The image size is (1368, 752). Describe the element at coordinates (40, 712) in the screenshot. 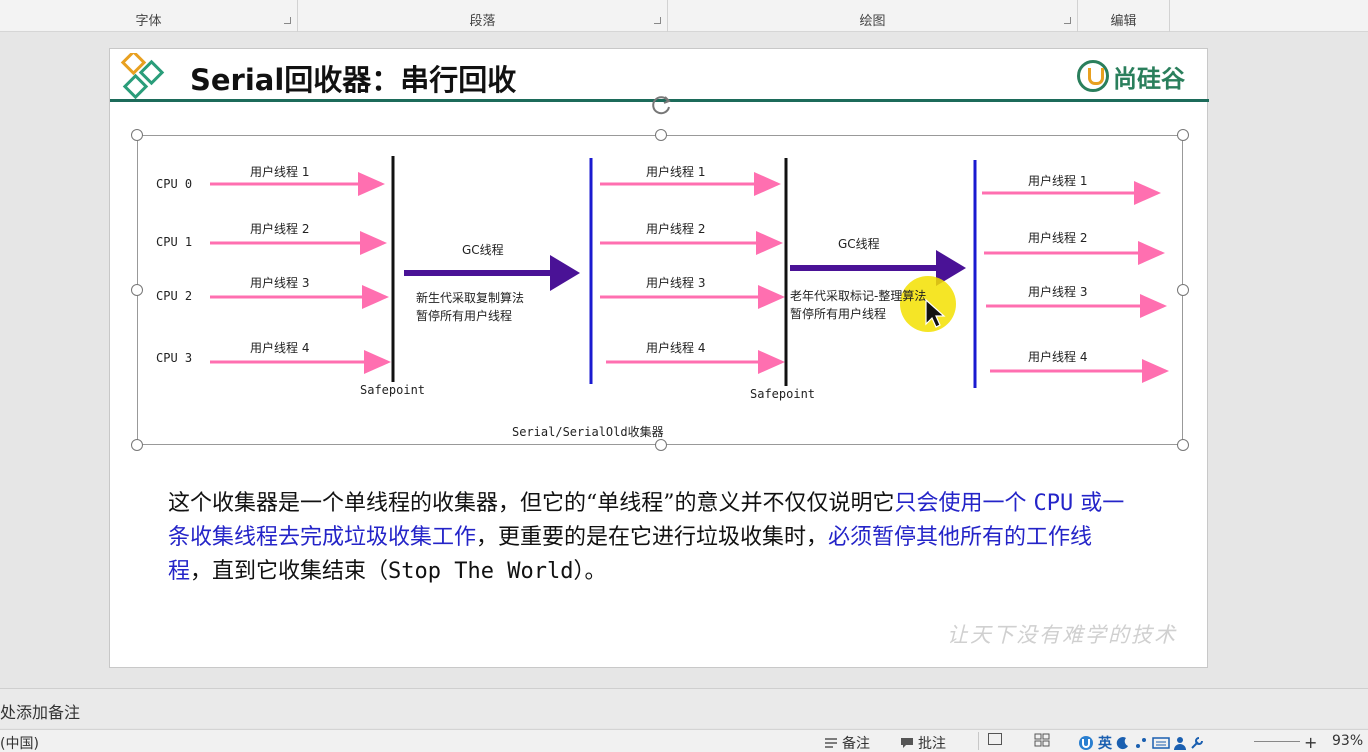

I see `notes-placeholder: 处添加备注` at that location.